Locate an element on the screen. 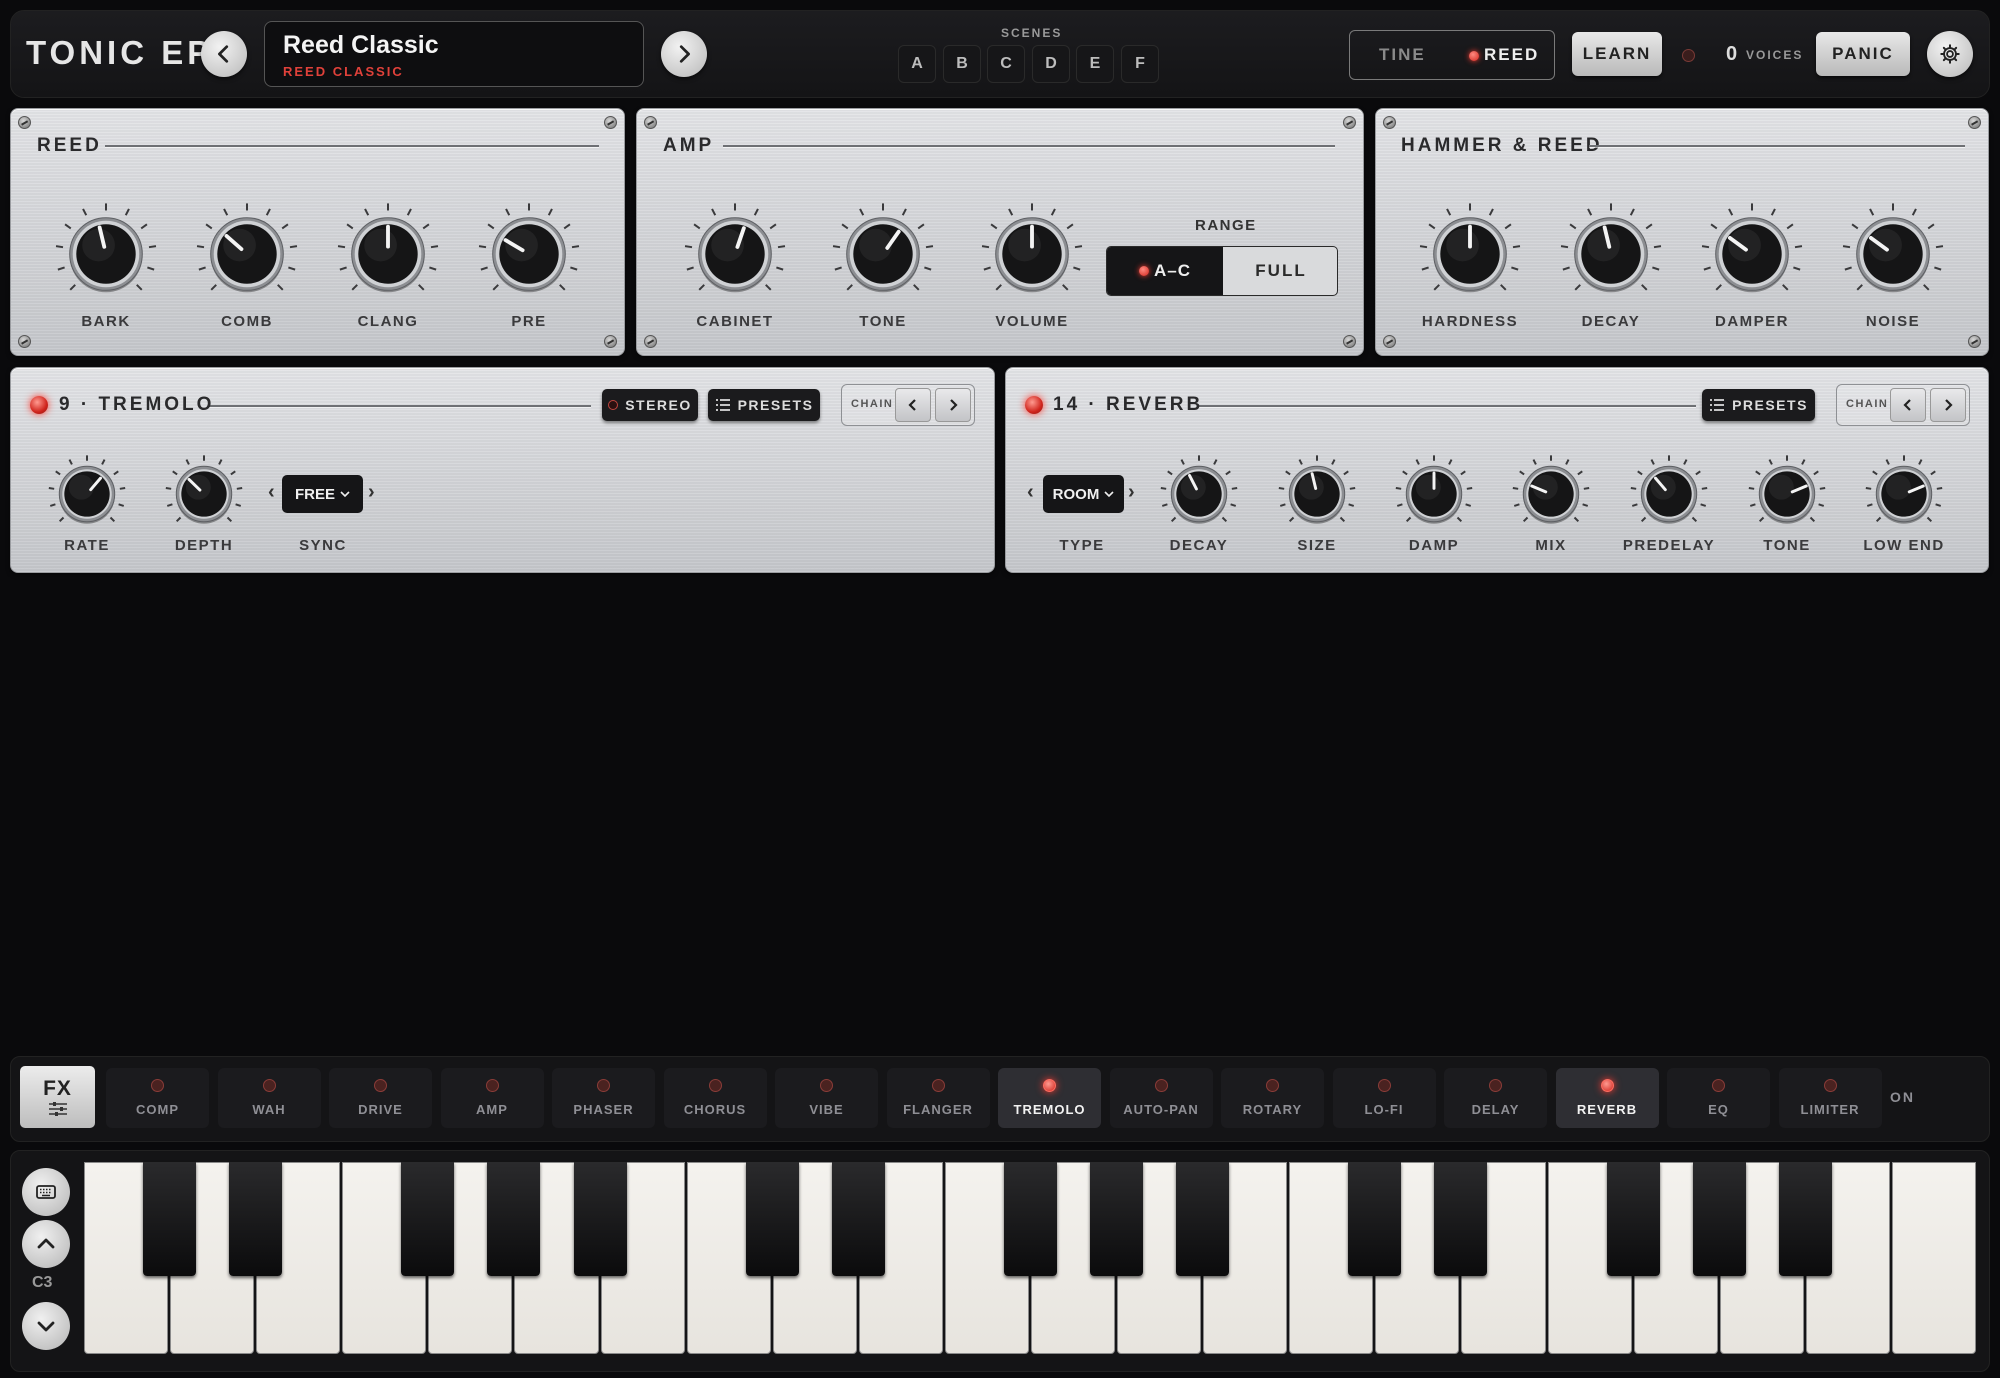 The image size is (2000, 1378). fx-slot-comp: COMP is located at coordinates (157, 1098).